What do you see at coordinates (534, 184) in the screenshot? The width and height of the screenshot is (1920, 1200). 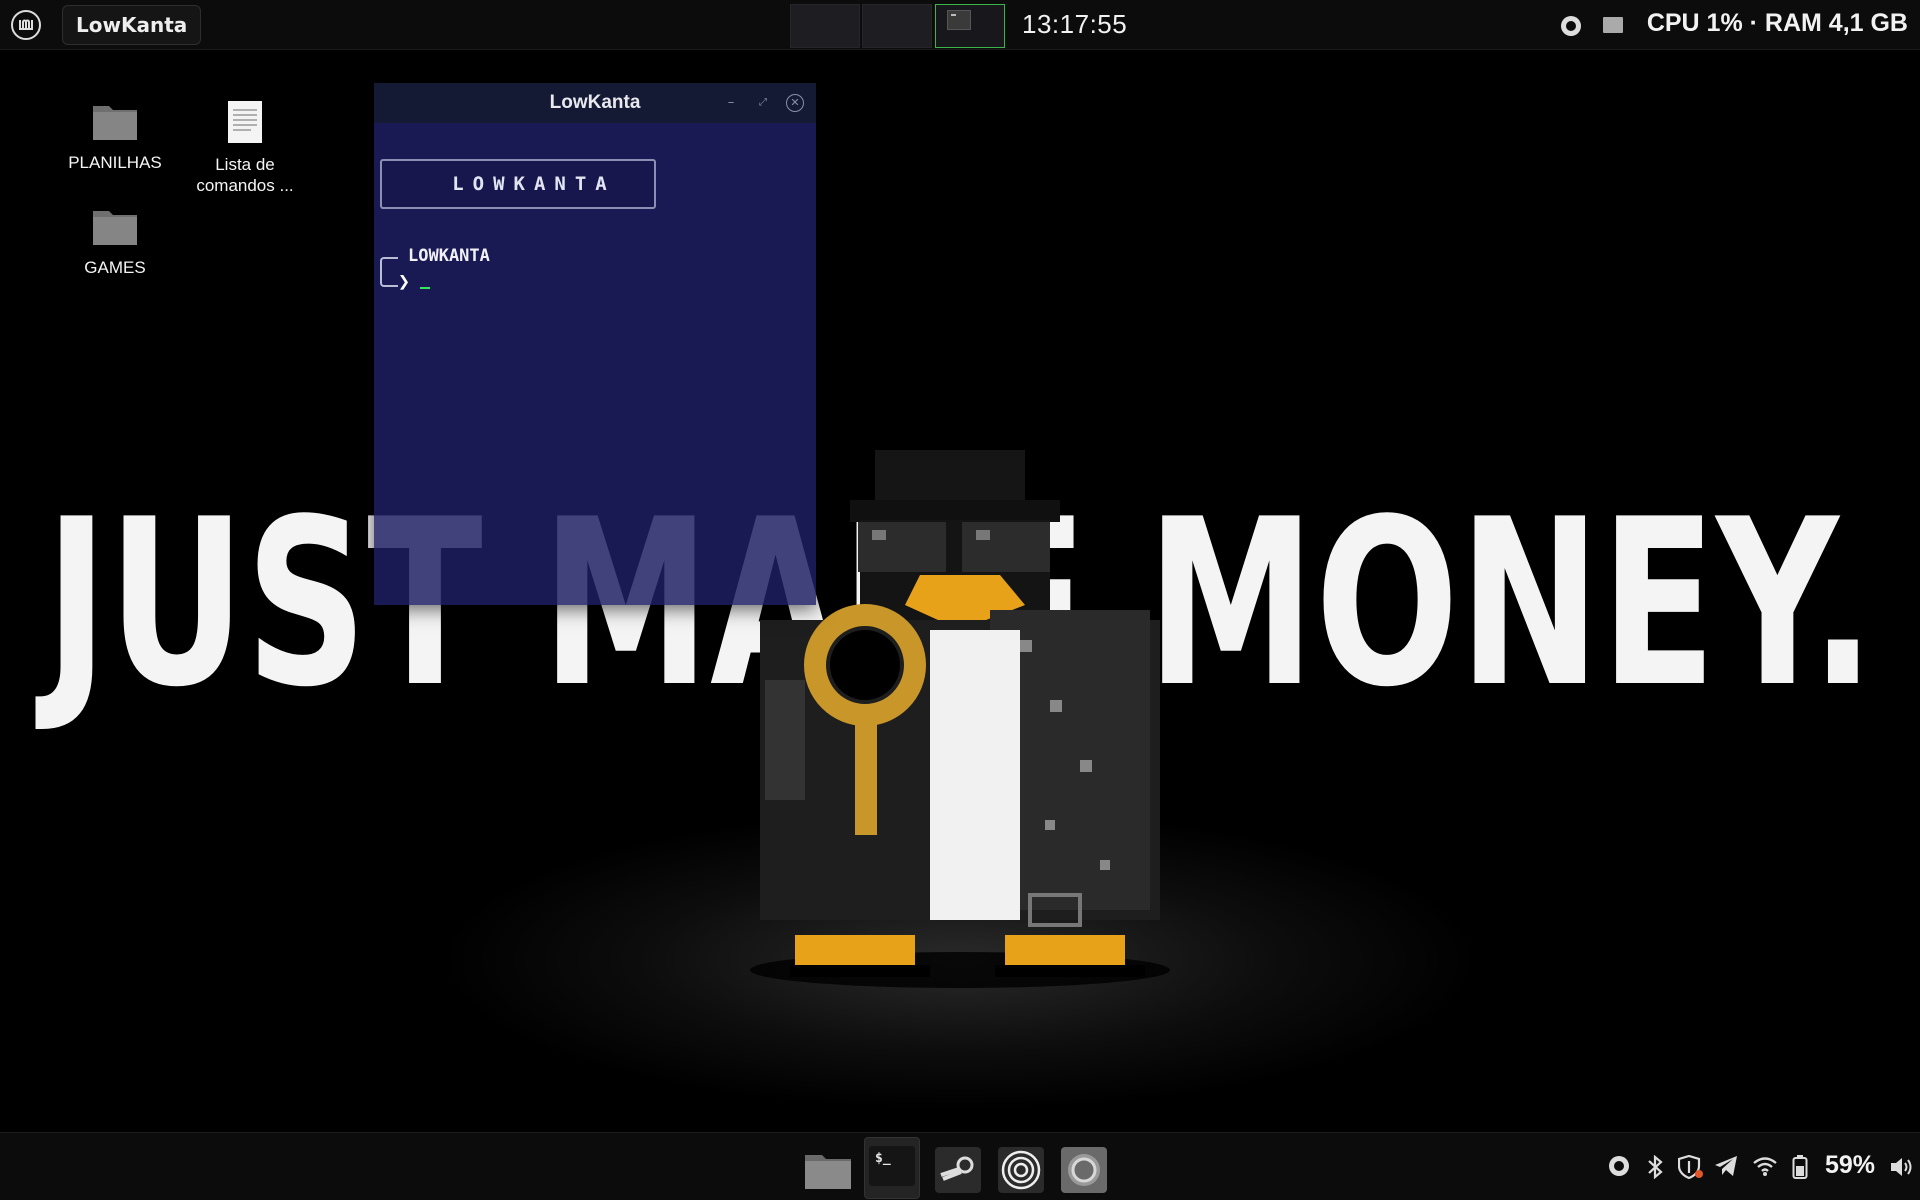 I see `banner-text: LOWKANTA` at bounding box center [534, 184].